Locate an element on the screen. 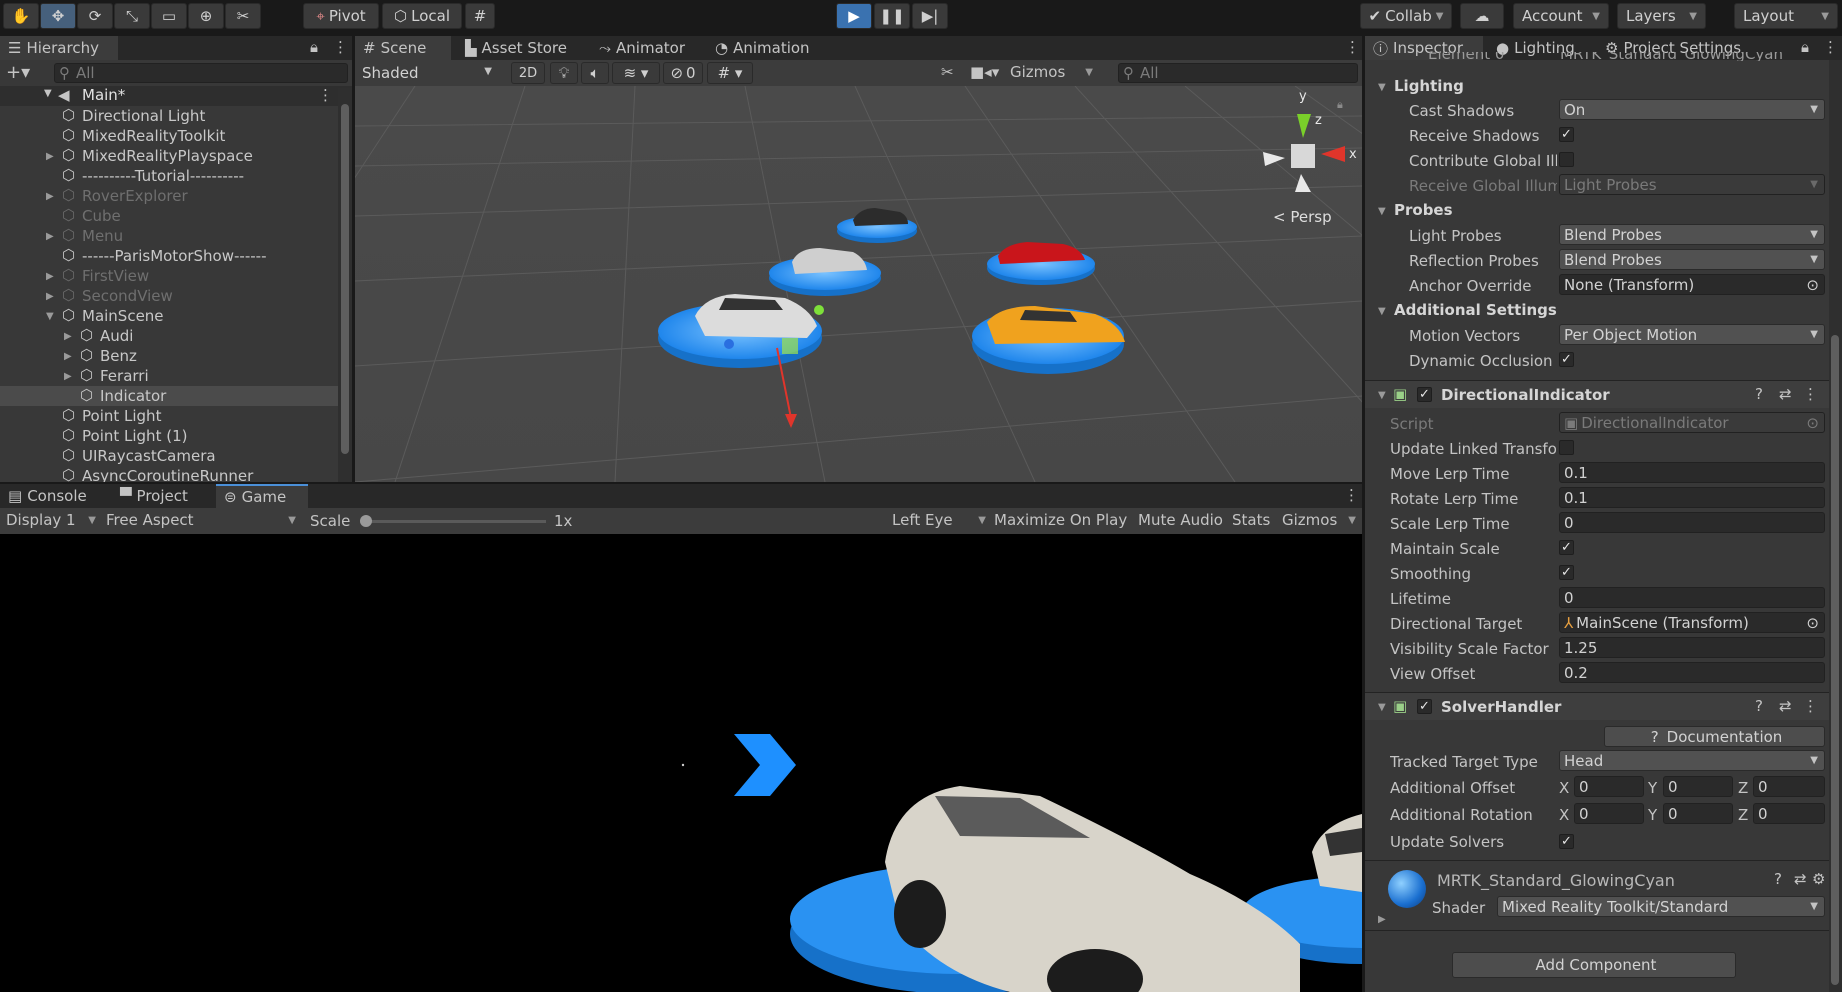 This screenshot has height=992, width=1842. hierarchy-item: ▶ ⬡ MixedRealityPlayspace is located at coordinates (169, 156).